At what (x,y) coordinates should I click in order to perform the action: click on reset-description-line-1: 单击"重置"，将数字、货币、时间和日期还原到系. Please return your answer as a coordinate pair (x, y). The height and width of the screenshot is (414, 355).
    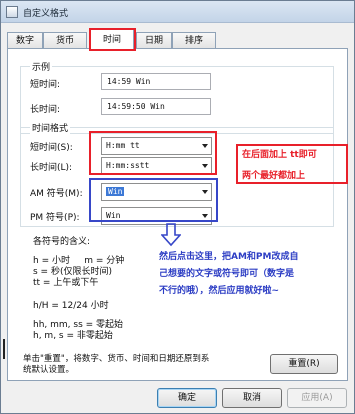
    Looking at the image, I should click on (116, 359).